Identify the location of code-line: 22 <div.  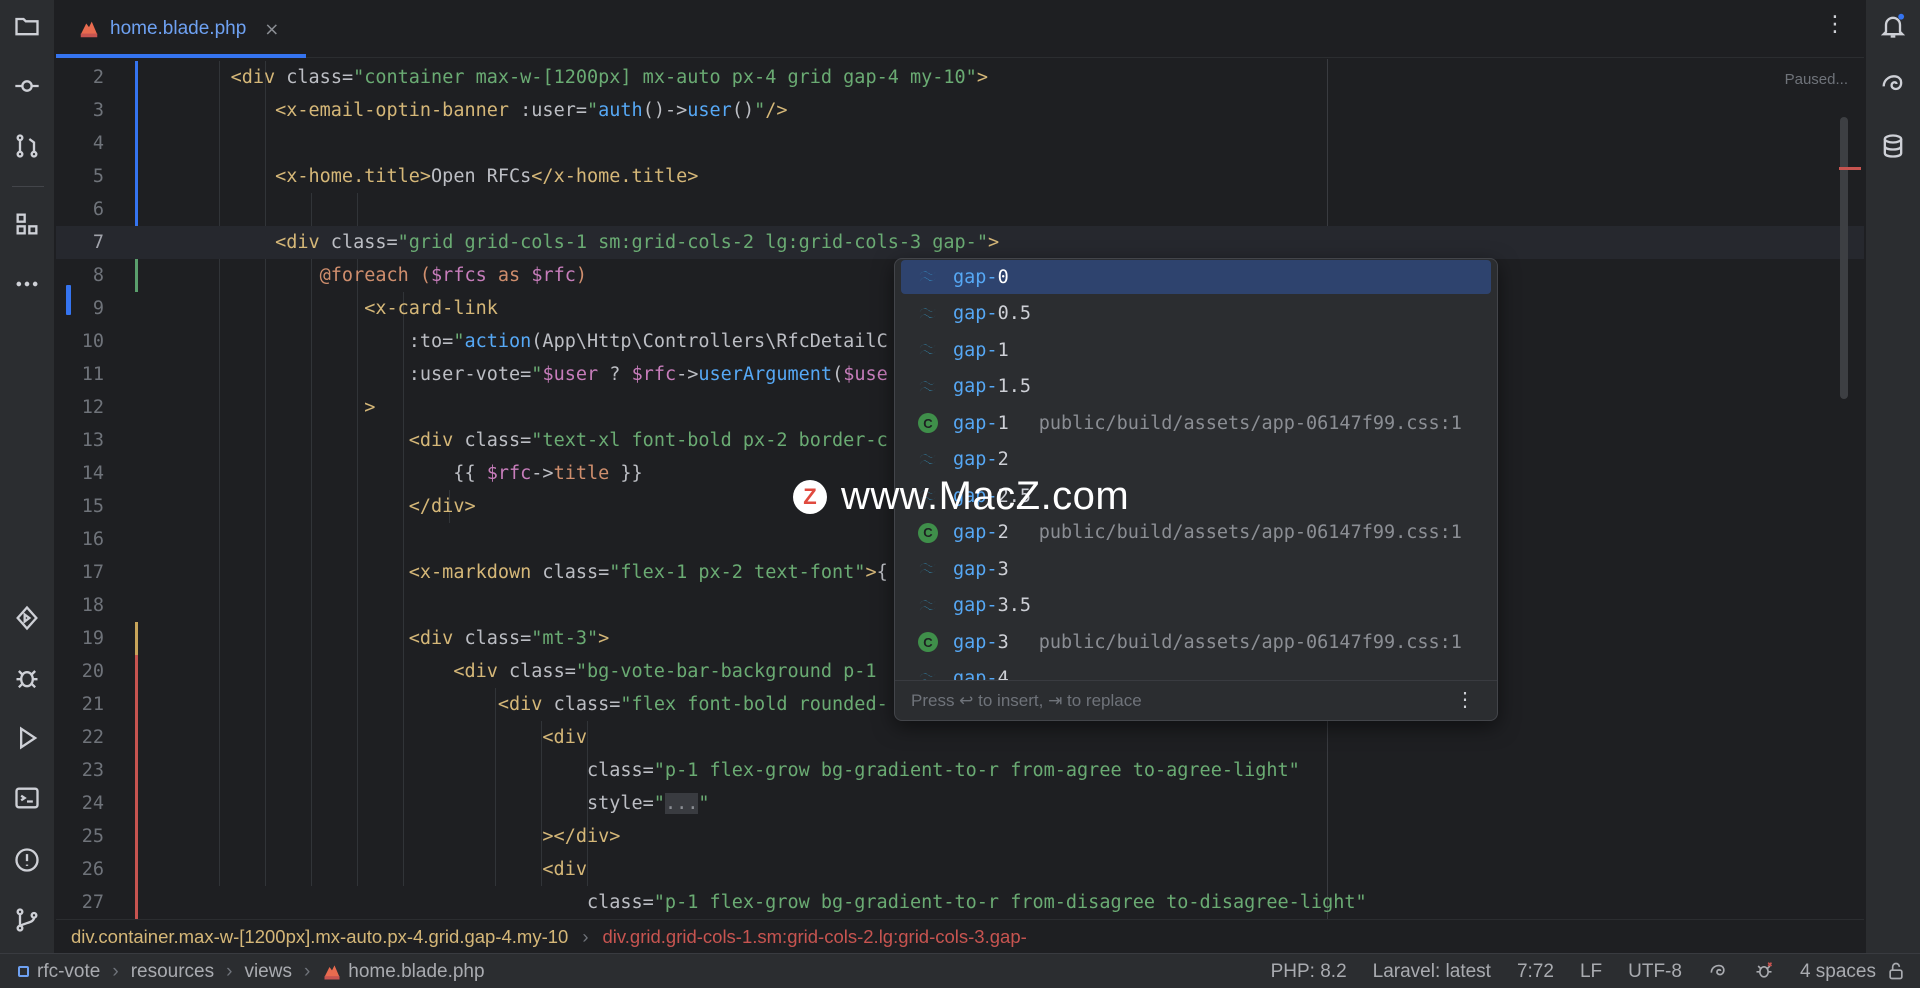
(960, 737).